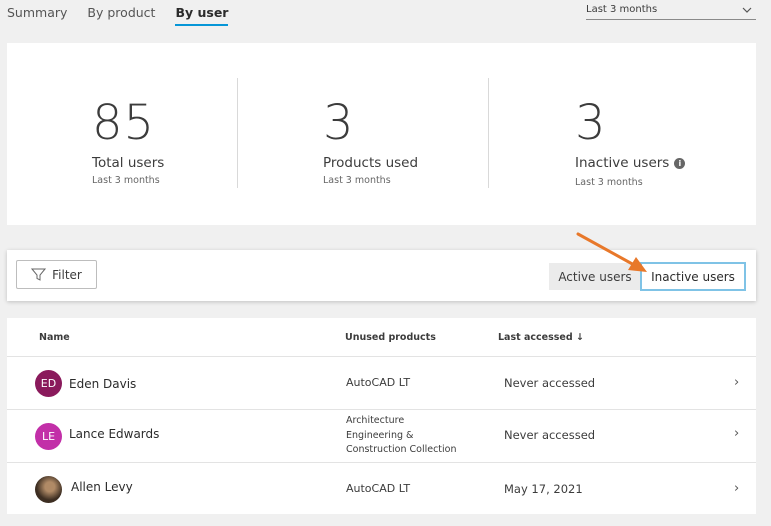 This screenshot has height=526, width=771. I want to click on info-icon: i, so click(680, 163).